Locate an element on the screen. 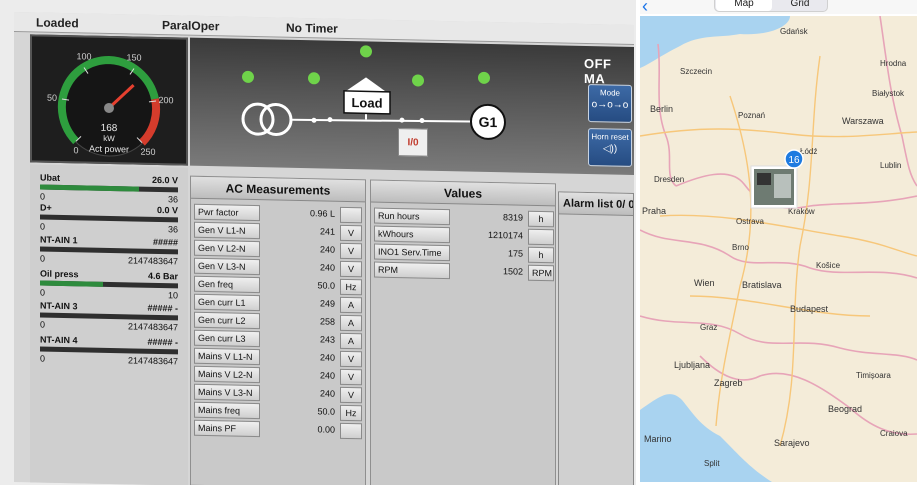 Image resolution: width=917 pixels, height=485 pixels. view-segmented-control: Map Grid is located at coordinates (771, 6).